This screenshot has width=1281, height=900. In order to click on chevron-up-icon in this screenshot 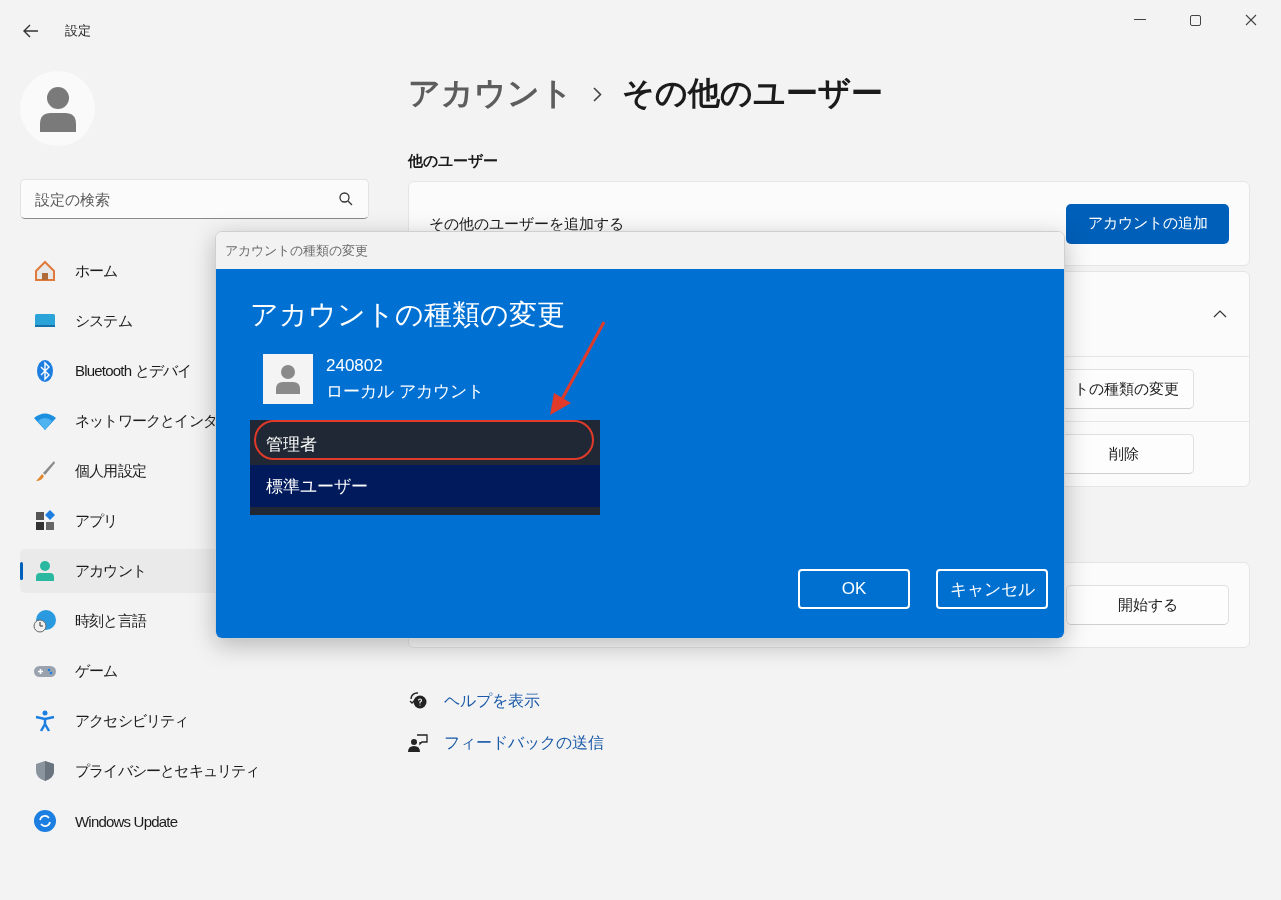, I will do `click(1220, 314)`.